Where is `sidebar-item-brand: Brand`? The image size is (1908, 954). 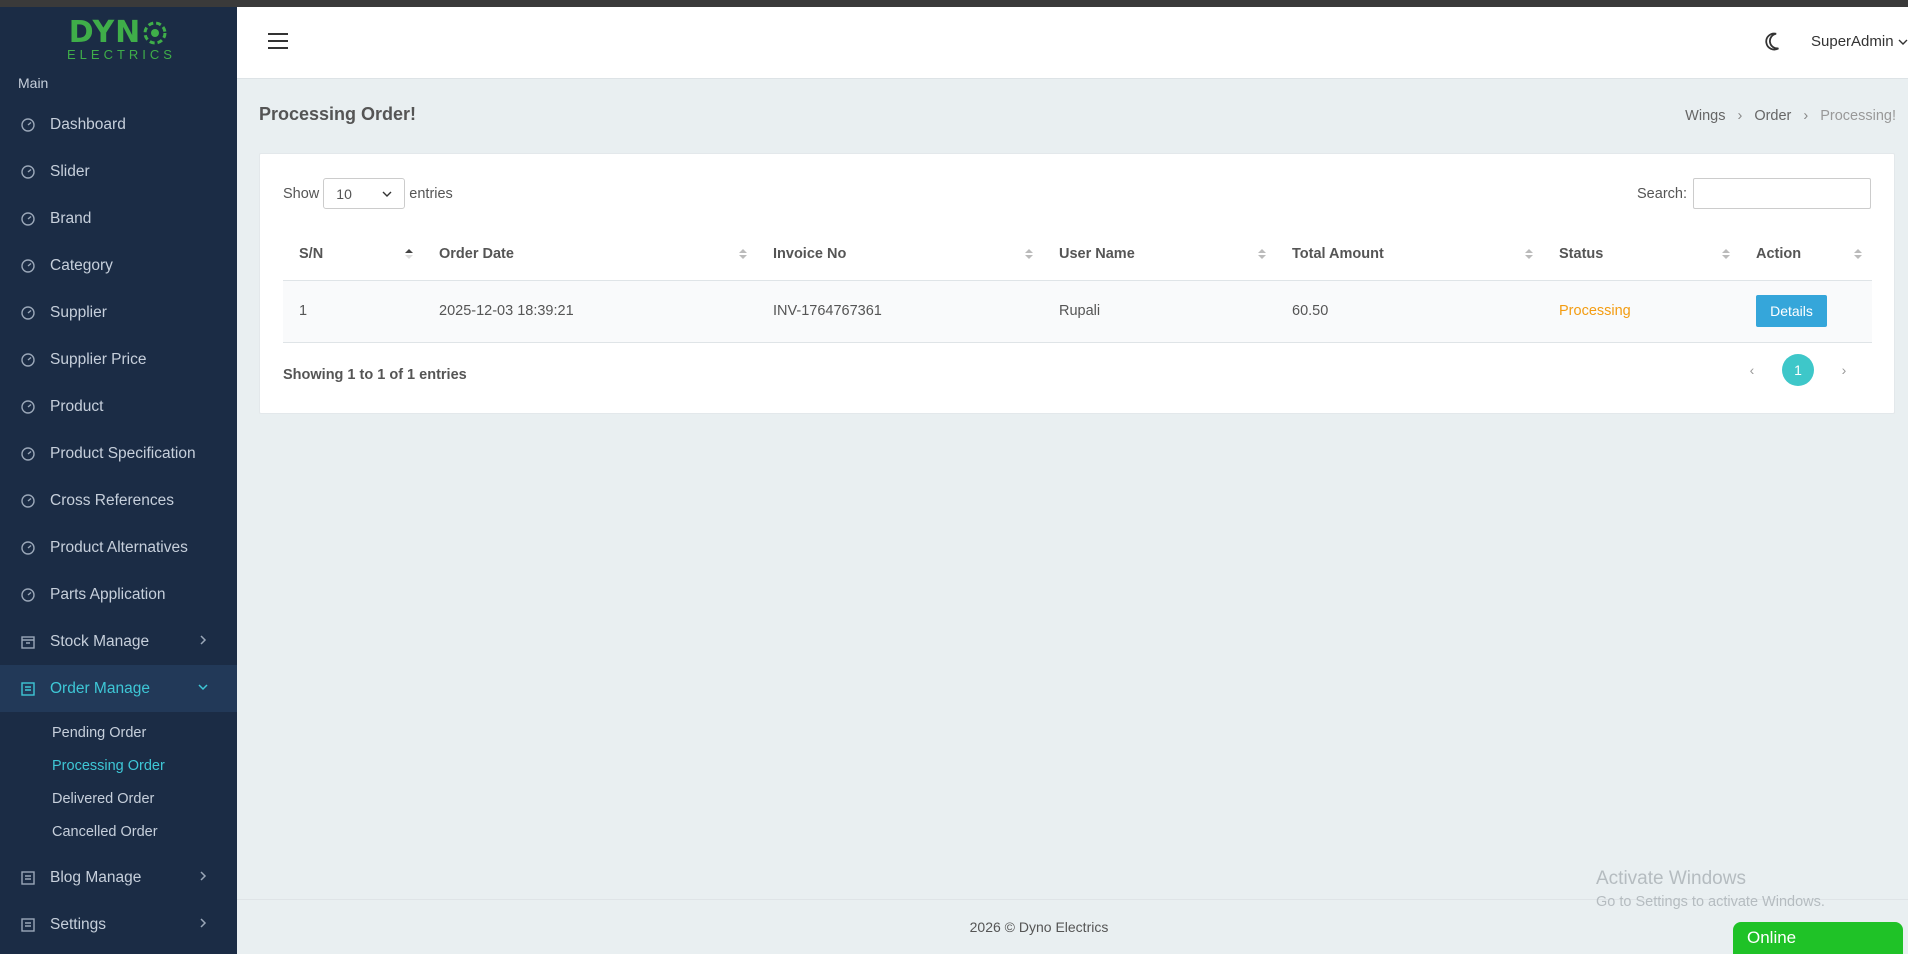
sidebar-item-brand: Brand is located at coordinates (118, 218).